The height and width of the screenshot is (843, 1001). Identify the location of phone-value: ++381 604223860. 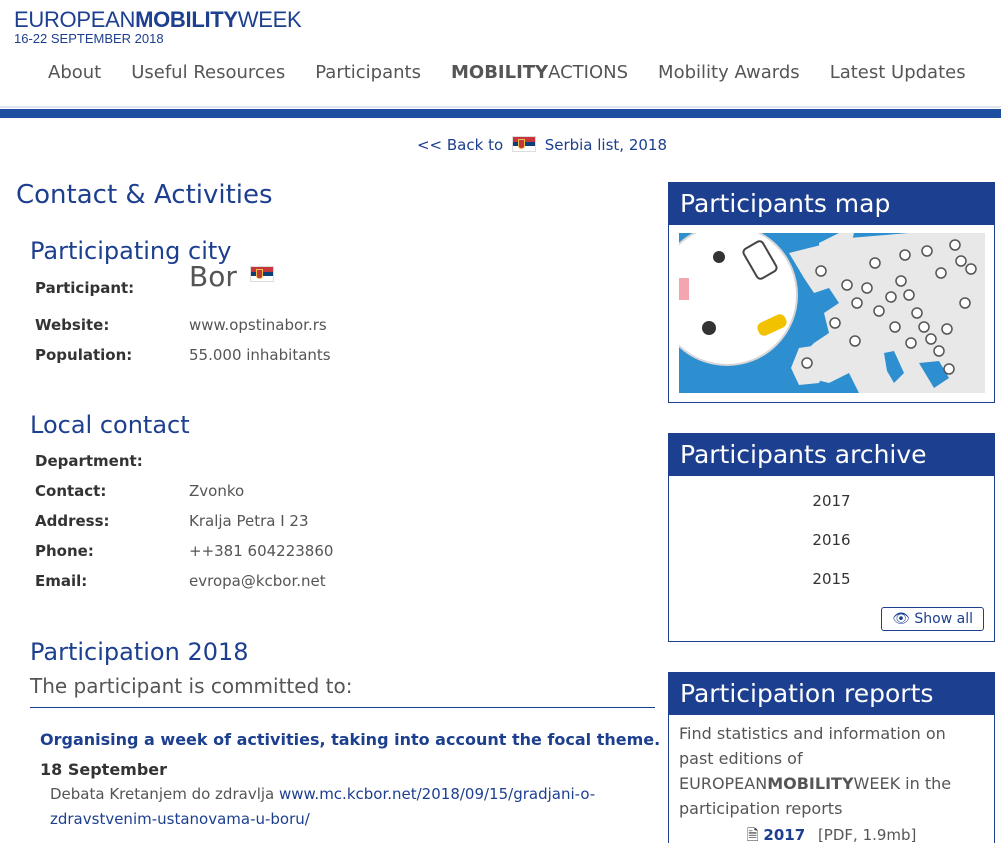
(261, 551).